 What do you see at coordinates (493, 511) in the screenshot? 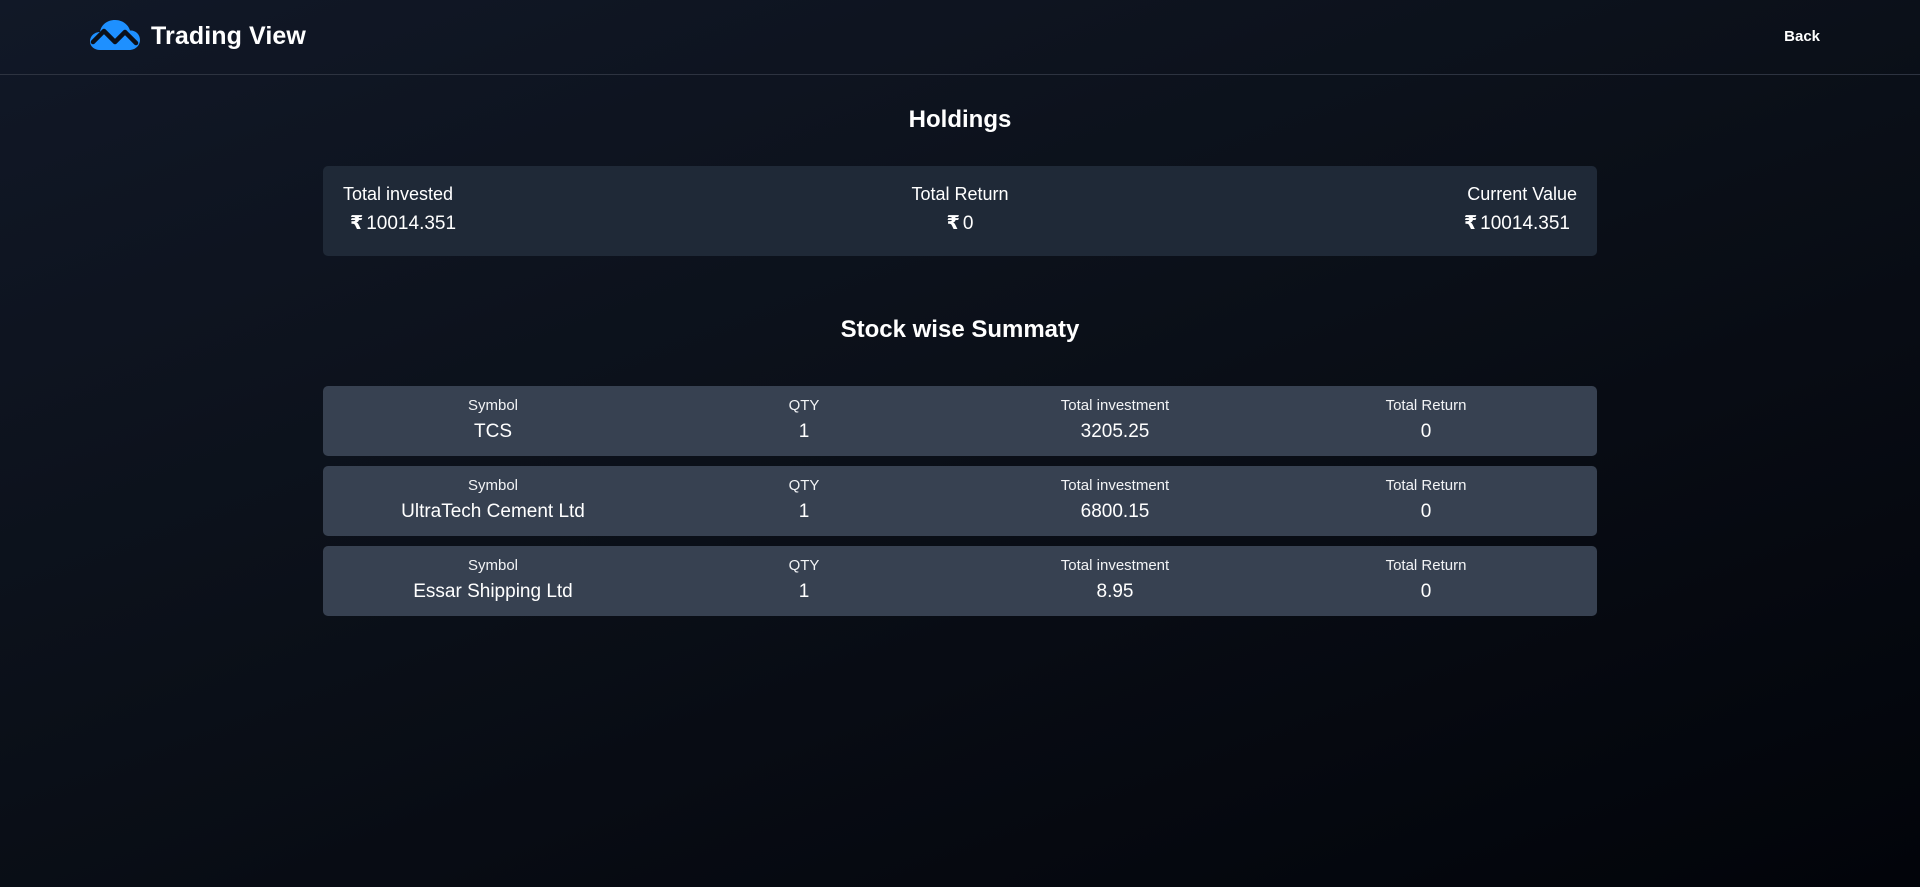
I see `symbol-value: UltraTech Cement Ltd` at bounding box center [493, 511].